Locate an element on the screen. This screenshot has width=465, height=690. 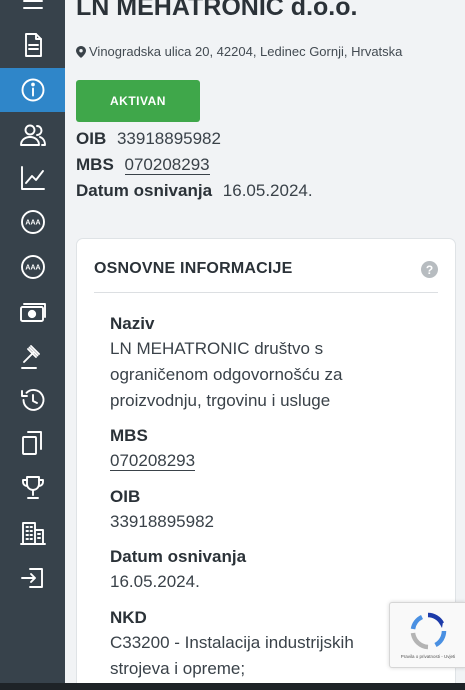
sidebar-item-money is located at coordinates (32, 312).